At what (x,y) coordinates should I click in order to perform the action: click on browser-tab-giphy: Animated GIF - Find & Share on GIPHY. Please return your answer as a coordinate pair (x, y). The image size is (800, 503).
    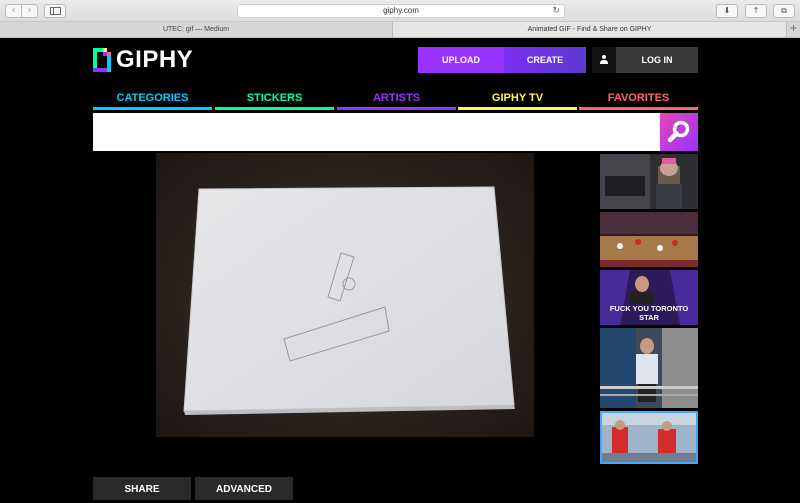
    Looking at the image, I should click on (589, 29).